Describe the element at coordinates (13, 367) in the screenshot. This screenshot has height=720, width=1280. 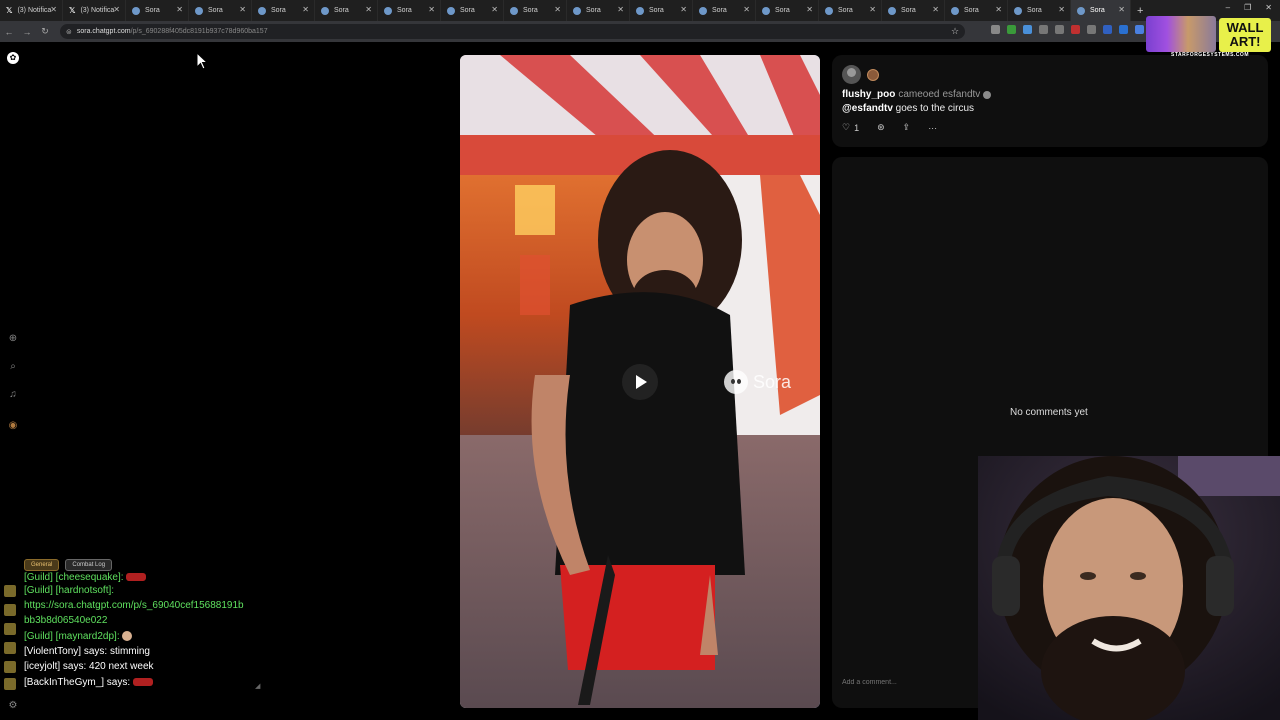
I see `search-icon: ⌕` at that location.